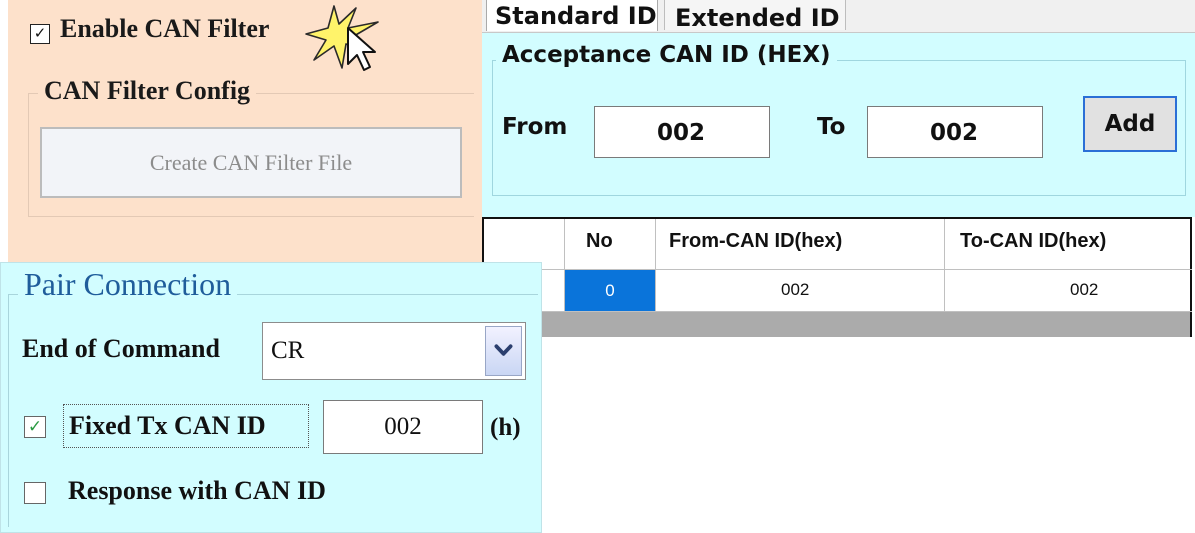 The width and height of the screenshot is (1195, 533). What do you see at coordinates (831, 127) in the screenshot?
I see `to-label: To` at bounding box center [831, 127].